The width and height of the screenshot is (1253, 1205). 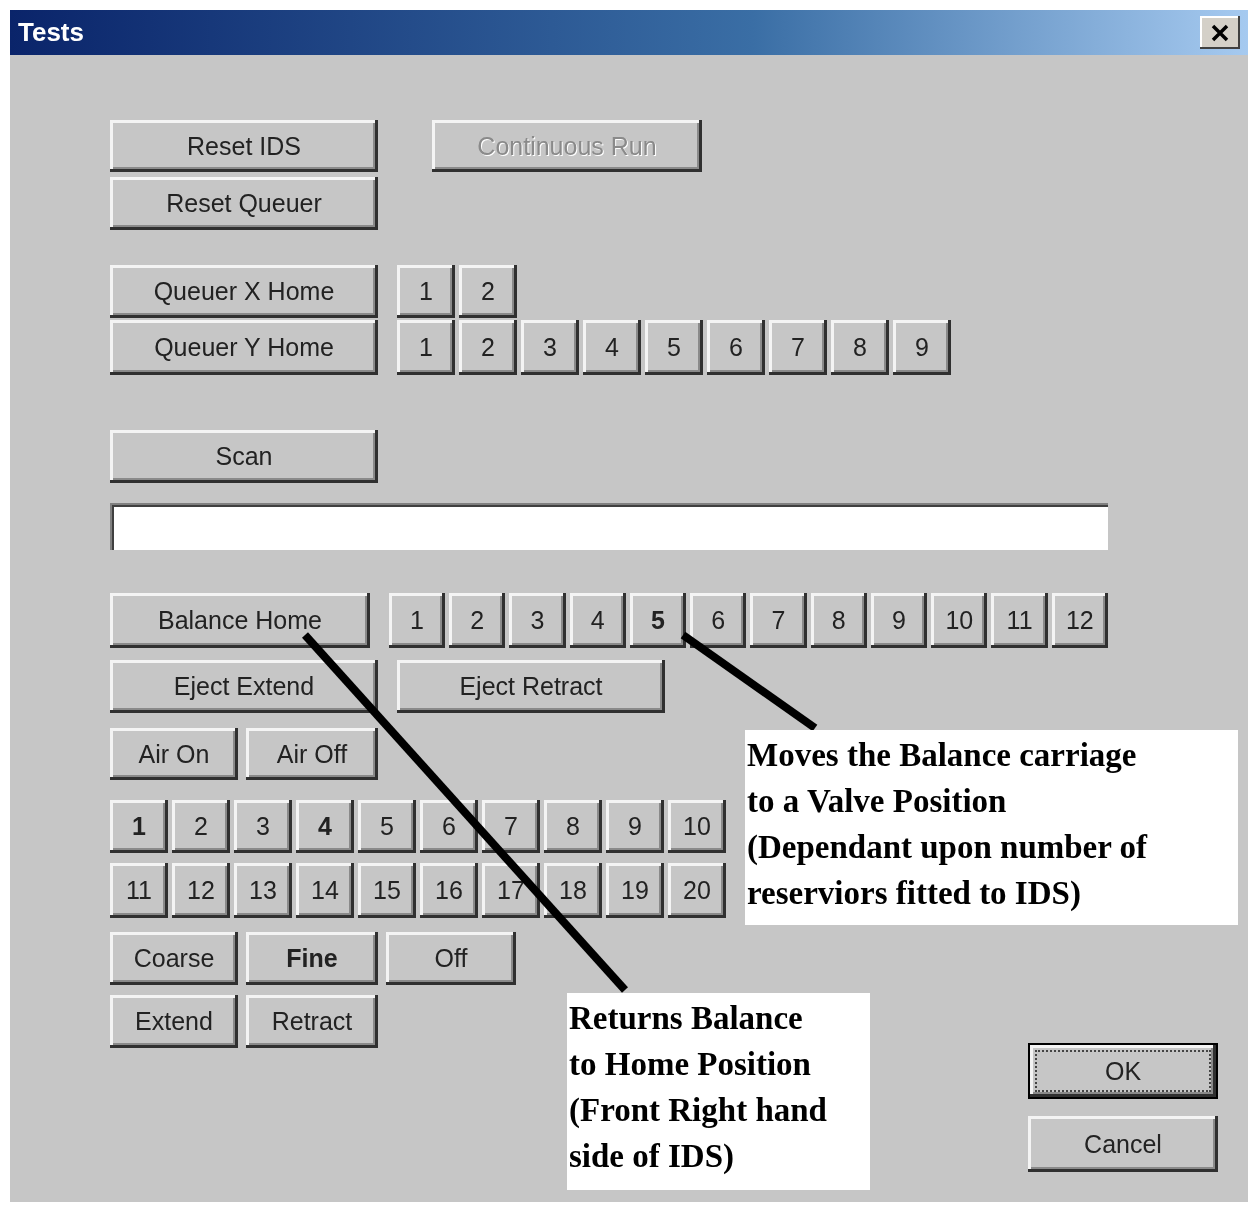 What do you see at coordinates (312, 754) in the screenshot?
I see `air-button: Air Off` at bounding box center [312, 754].